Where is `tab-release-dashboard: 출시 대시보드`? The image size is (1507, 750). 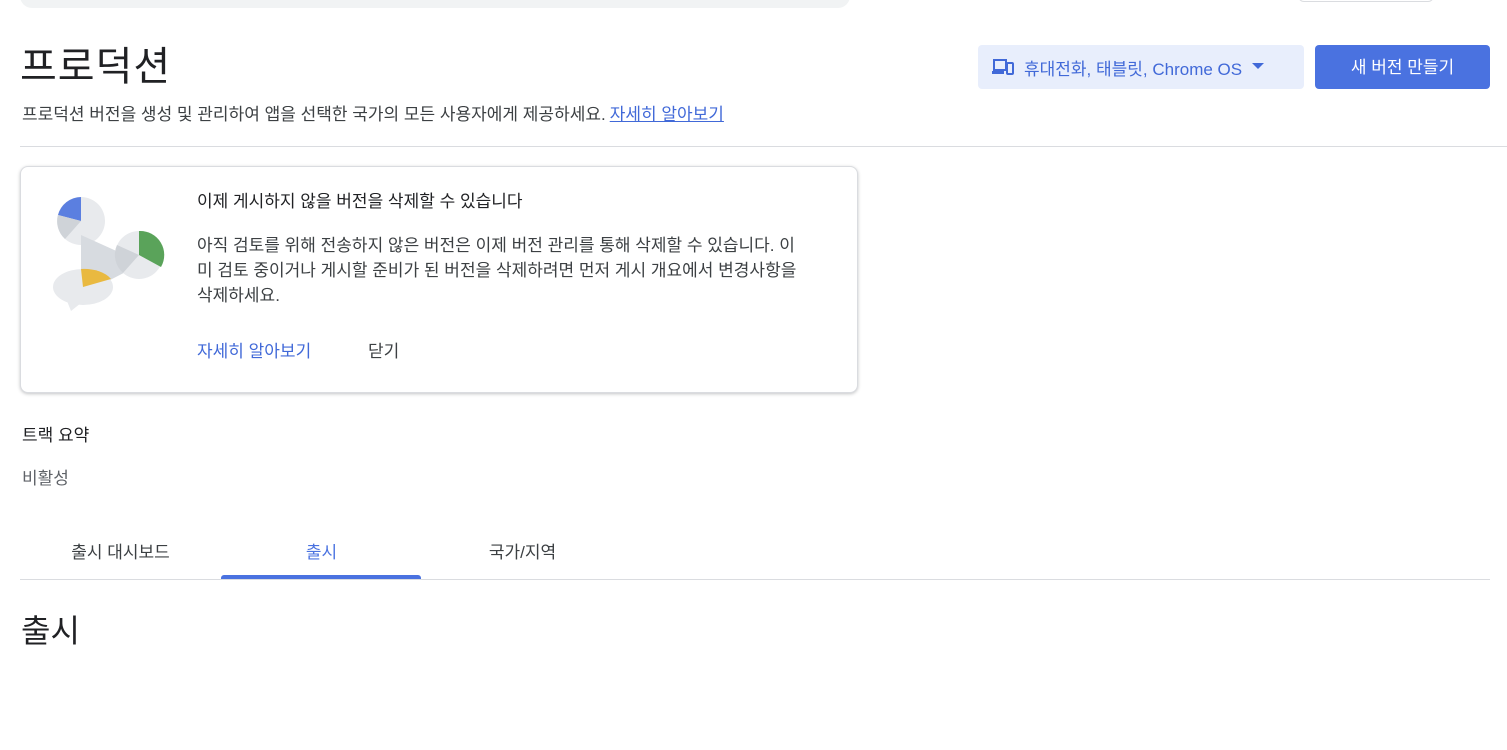 tab-release-dashboard: 출시 대시보드 is located at coordinates (120, 554).